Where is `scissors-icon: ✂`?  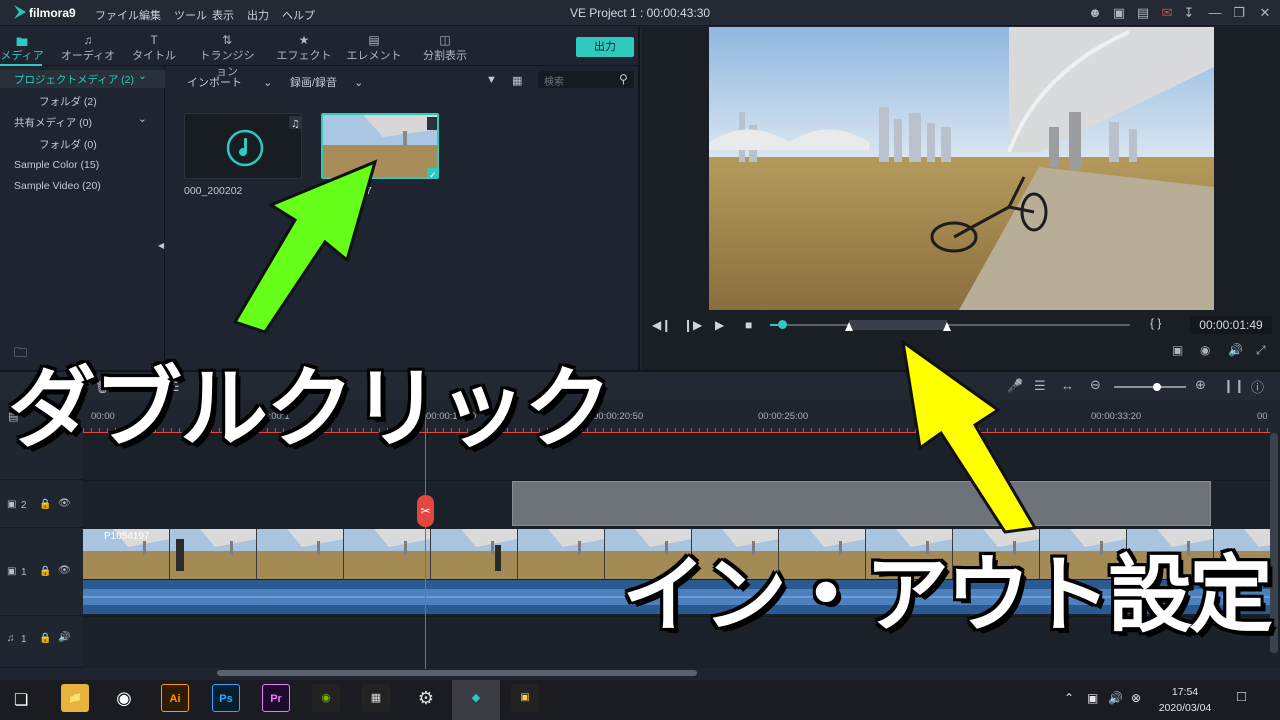
scissors-icon: ✂ is located at coordinates (425, 511).